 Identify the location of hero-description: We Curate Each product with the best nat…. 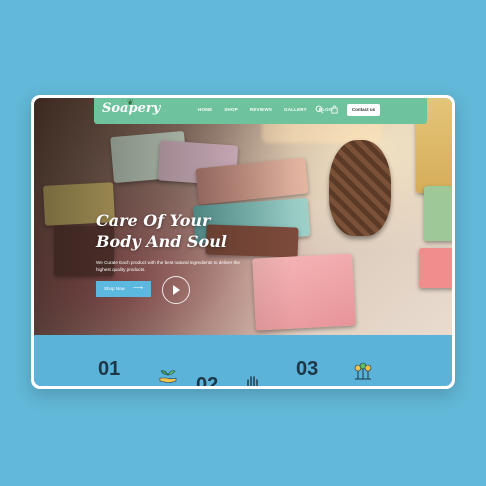
(168, 266).